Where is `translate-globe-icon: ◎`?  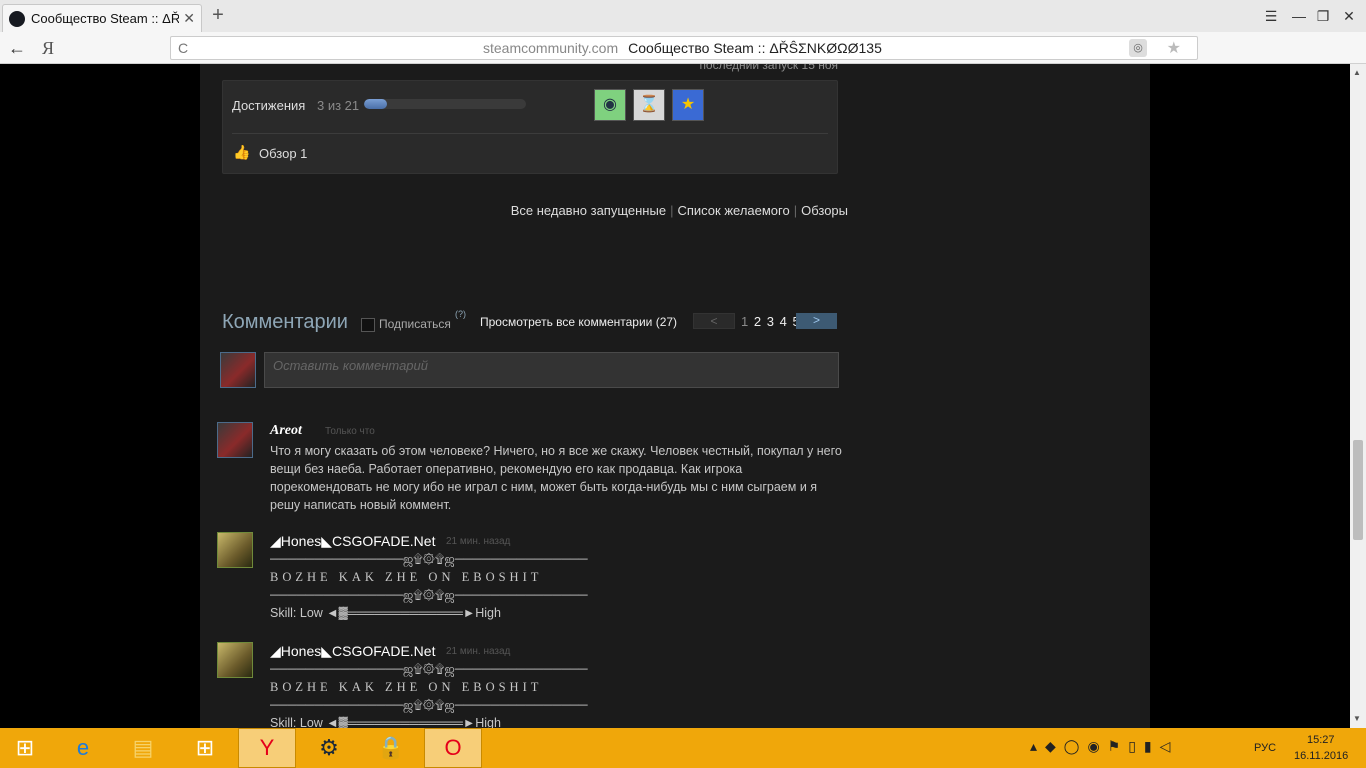
translate-globe-icon: ◎ is located at coordinates (1138, 48).